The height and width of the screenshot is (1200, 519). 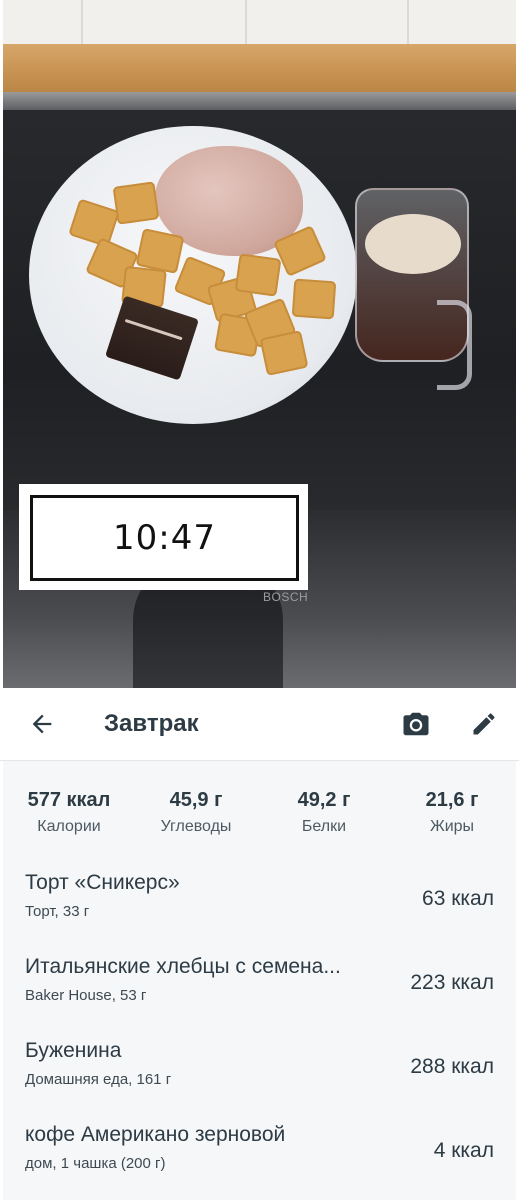 What do you see at coordinates (452, 1066) in the screenshot?
I see `food-calories: 288 ккал` at bounding box center [452, 1066].